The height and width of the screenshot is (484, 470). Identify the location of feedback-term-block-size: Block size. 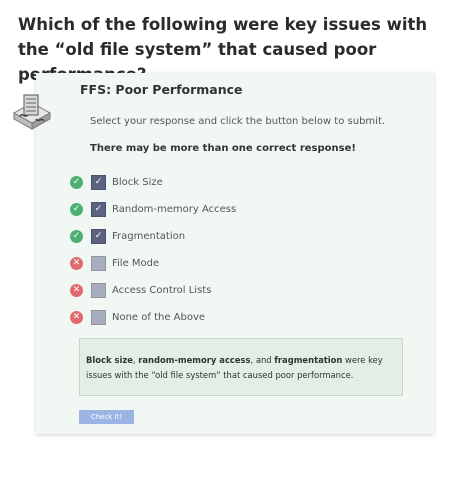
(109, 360).